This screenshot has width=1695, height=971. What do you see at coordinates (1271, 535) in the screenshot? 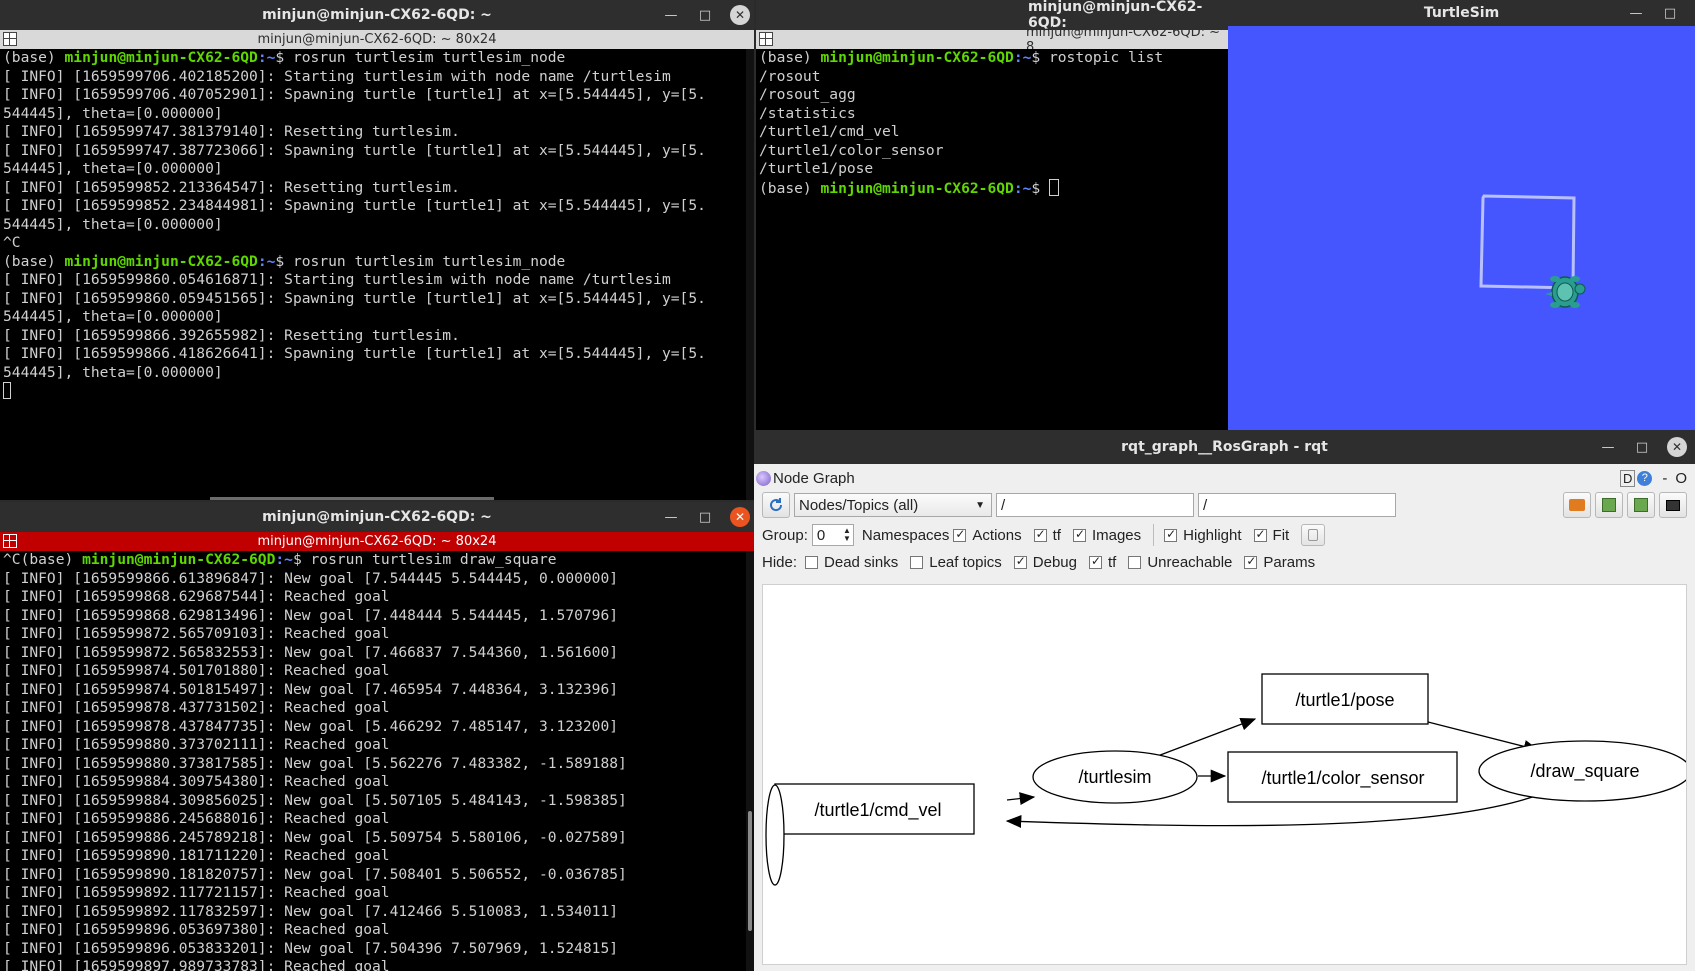
I see `fit-checkbox: Fit` at bounding box center [1271, 535].